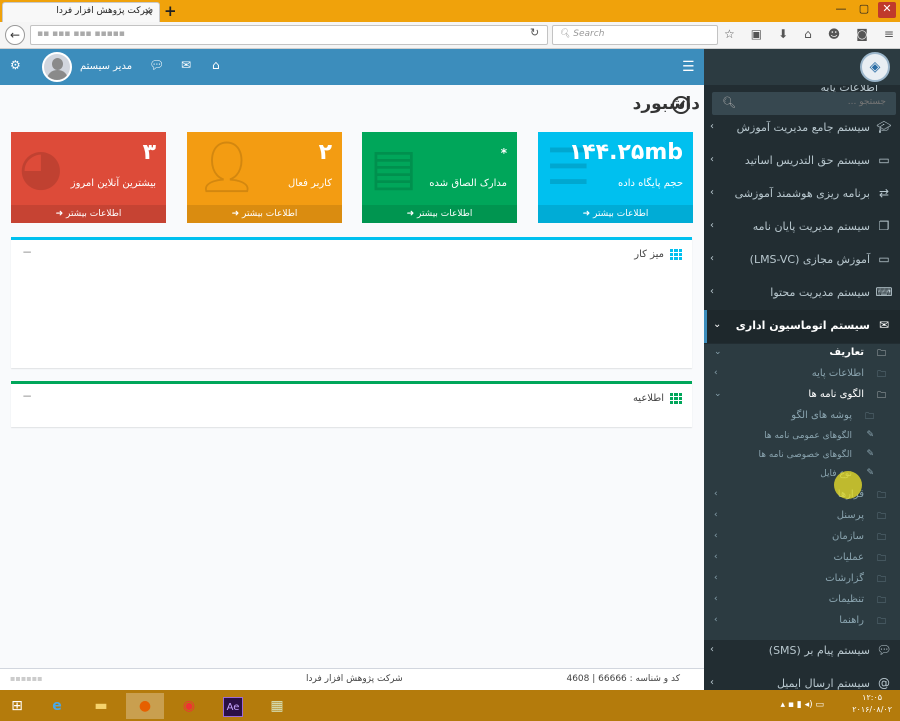  What do you see at coordinates (872, 697) in the screenshot?
I see `clock-time: ۱۲:۰۵` at bounding box center [872, 697].